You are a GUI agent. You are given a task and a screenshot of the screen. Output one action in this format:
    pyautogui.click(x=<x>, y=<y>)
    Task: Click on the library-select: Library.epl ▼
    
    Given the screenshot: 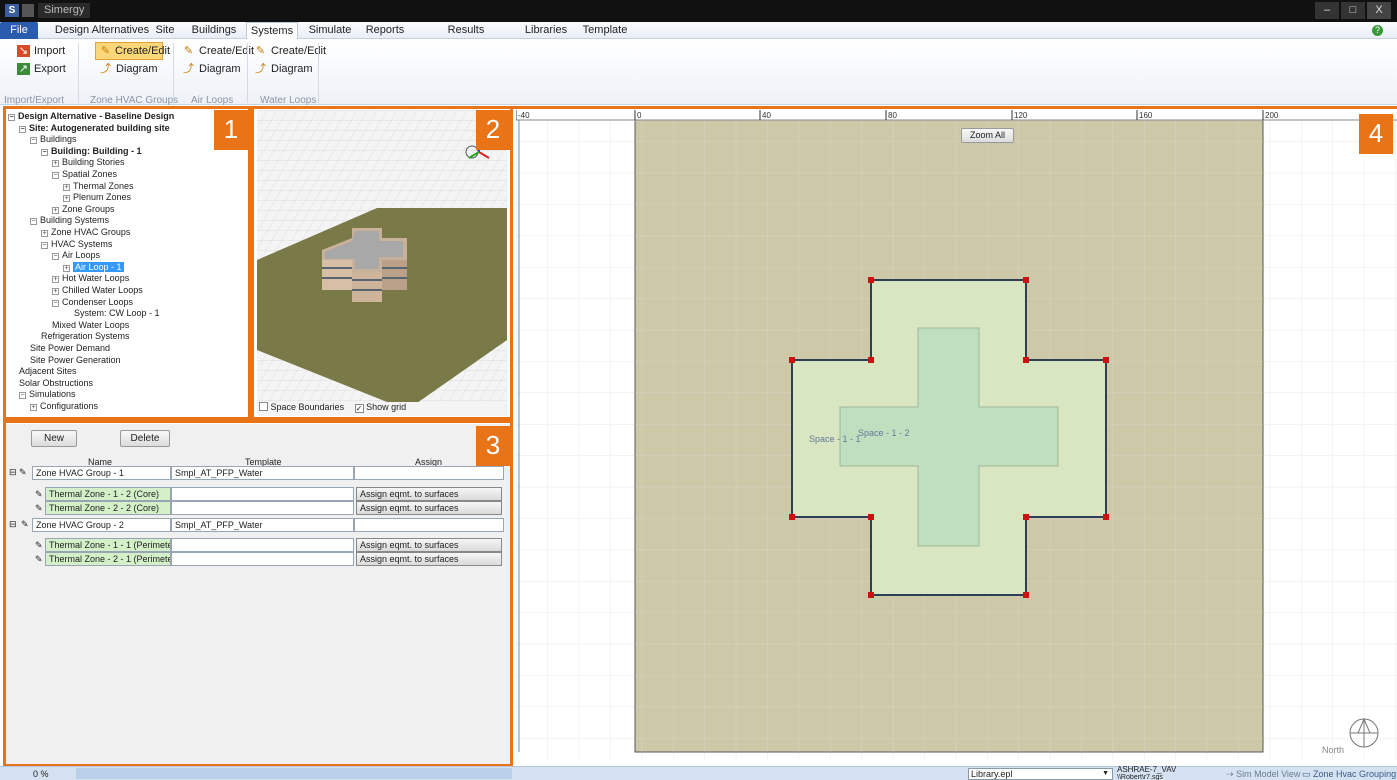 What is the action you would take?
    pyautogui.click(x=1040, y=774)
    